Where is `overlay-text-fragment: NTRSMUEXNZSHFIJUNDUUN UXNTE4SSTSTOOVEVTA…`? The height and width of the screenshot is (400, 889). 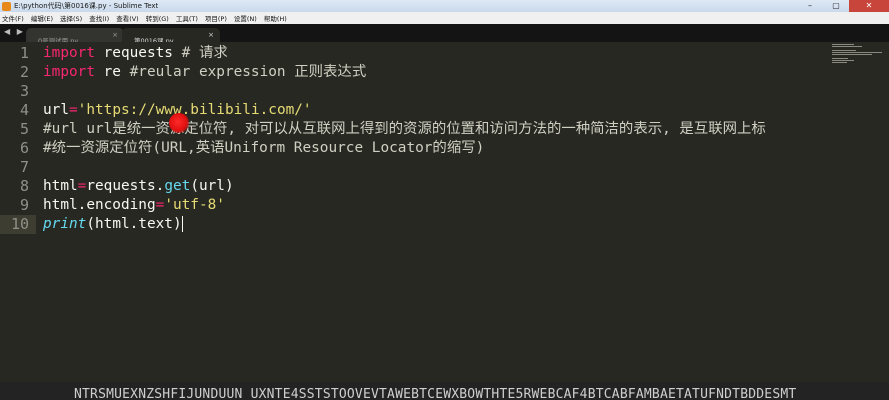 overlay-text-fragment: NTRSMUEXNZSHFIJUNDUUN UXNTE4SSTSTOOVEVTA… is located at coordinates (435, 393).